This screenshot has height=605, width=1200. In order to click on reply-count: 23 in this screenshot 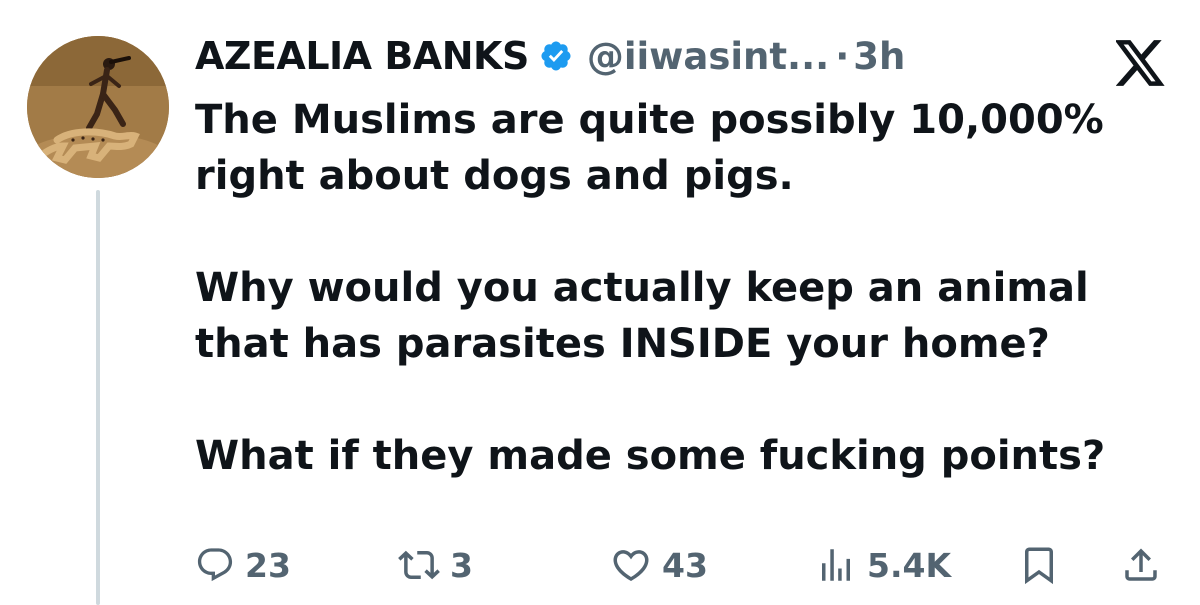, I will do `click(268, 565)`.